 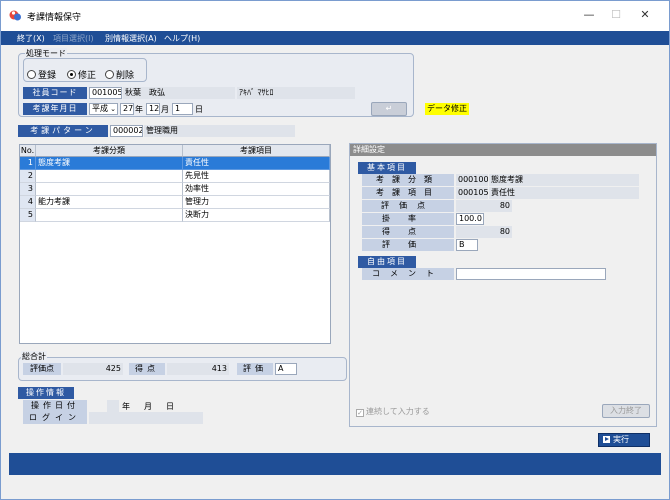 I want to click on employee-name: 秋葉 政弘, so click(x=179, y=93).